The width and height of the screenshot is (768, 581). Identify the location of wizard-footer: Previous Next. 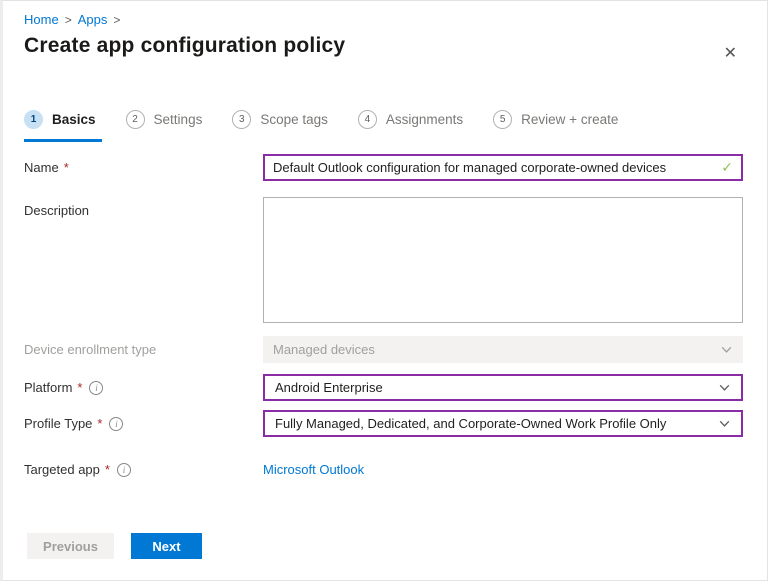
(114, 546).